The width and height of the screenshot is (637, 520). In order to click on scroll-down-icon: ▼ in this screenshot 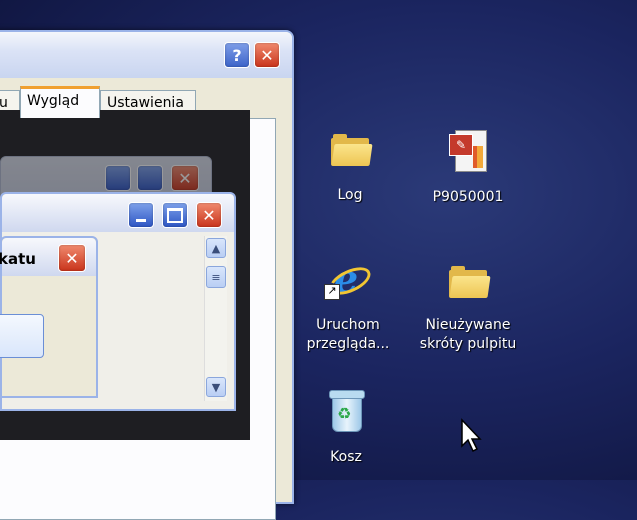, I will do `click(216, 387)`.